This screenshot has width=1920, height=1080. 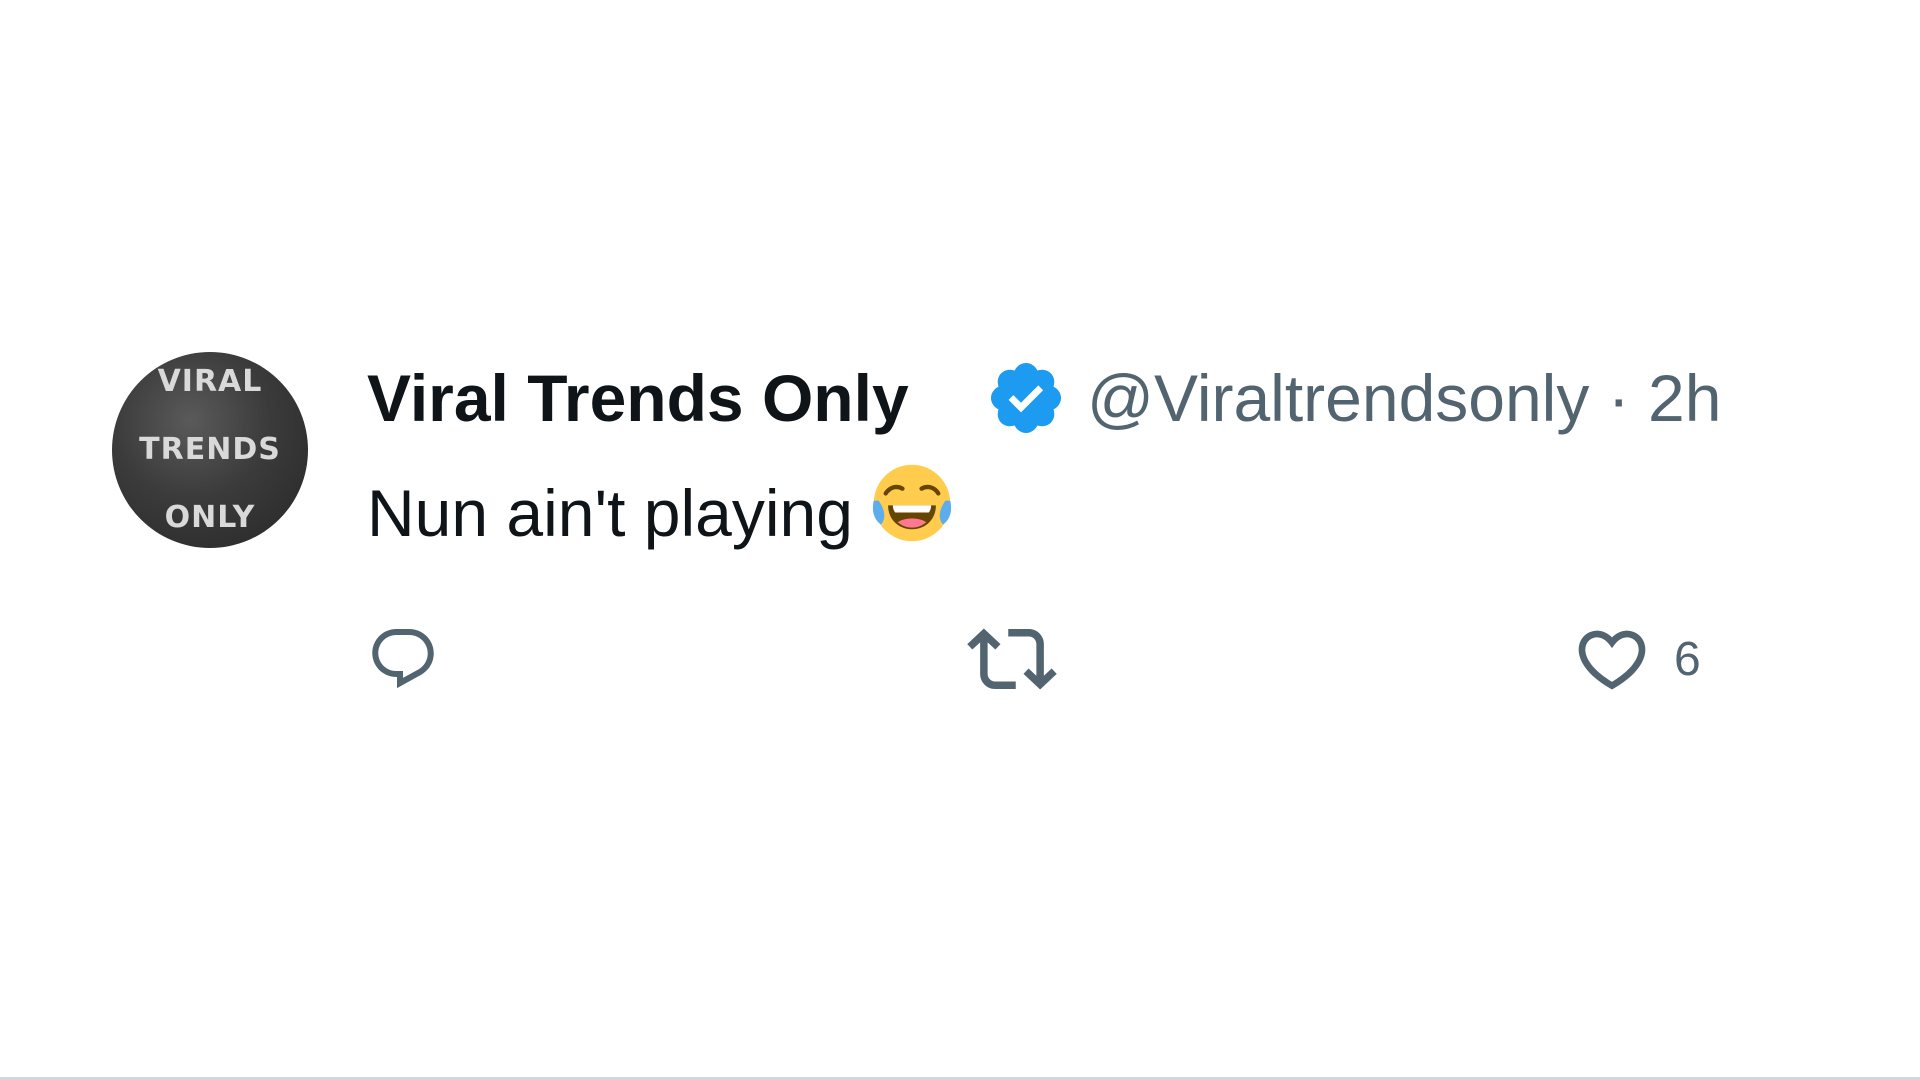 I want to click on retweet-button, so click(x=1012, y=659).